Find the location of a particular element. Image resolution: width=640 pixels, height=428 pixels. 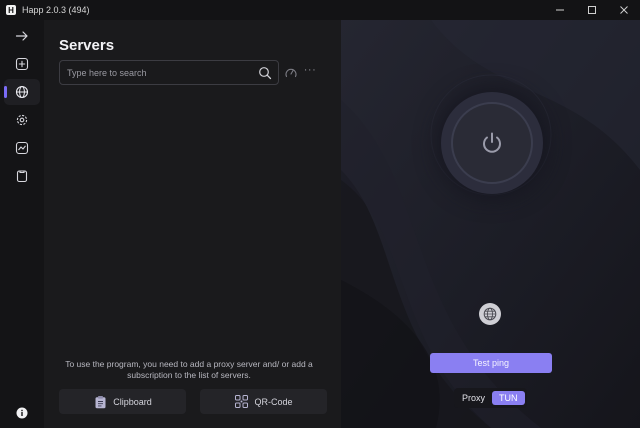

close-icon is located at coordinates (624, 10).